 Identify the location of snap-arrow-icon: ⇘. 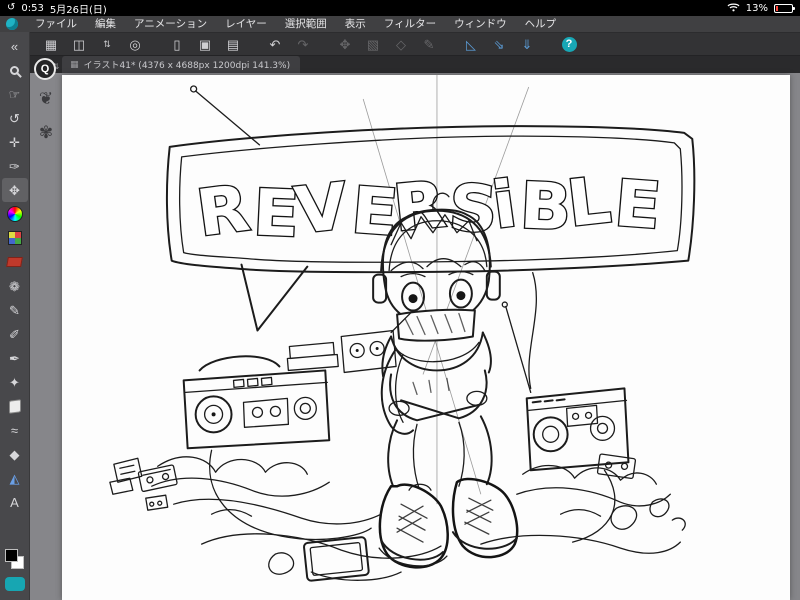
(499, 44).